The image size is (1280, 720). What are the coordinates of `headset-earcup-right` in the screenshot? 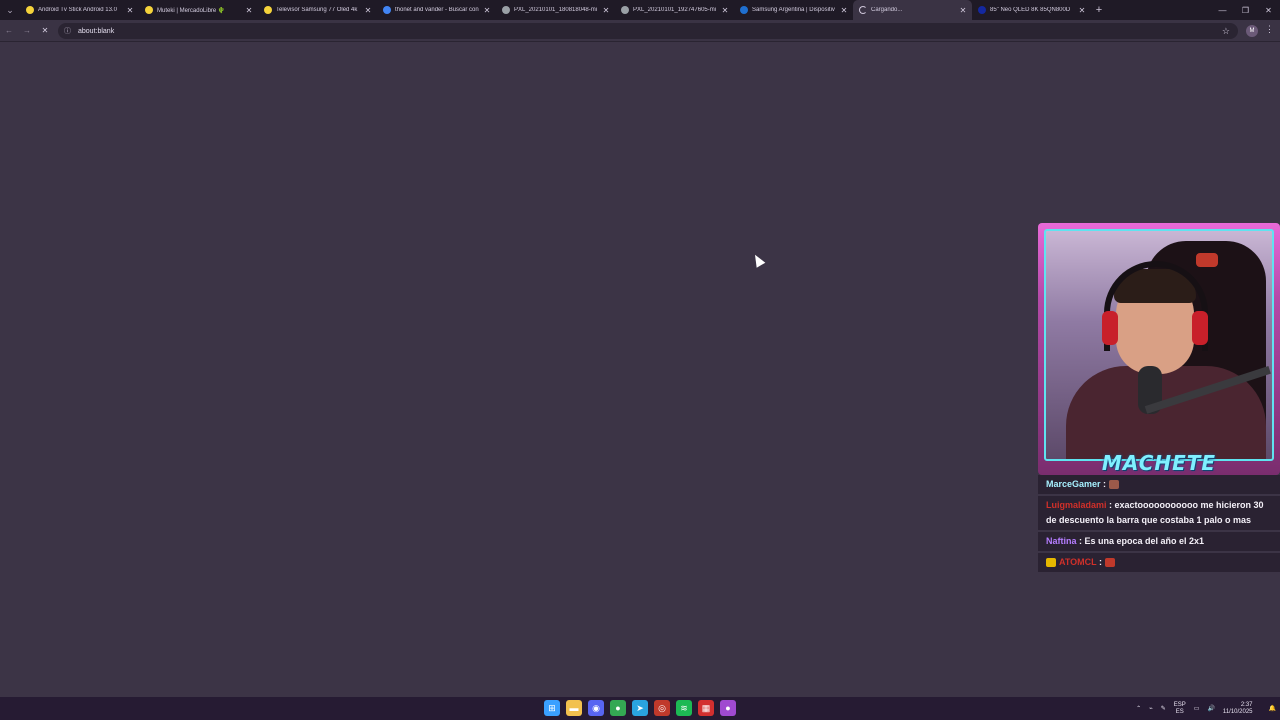 It's located at (1200, 328).